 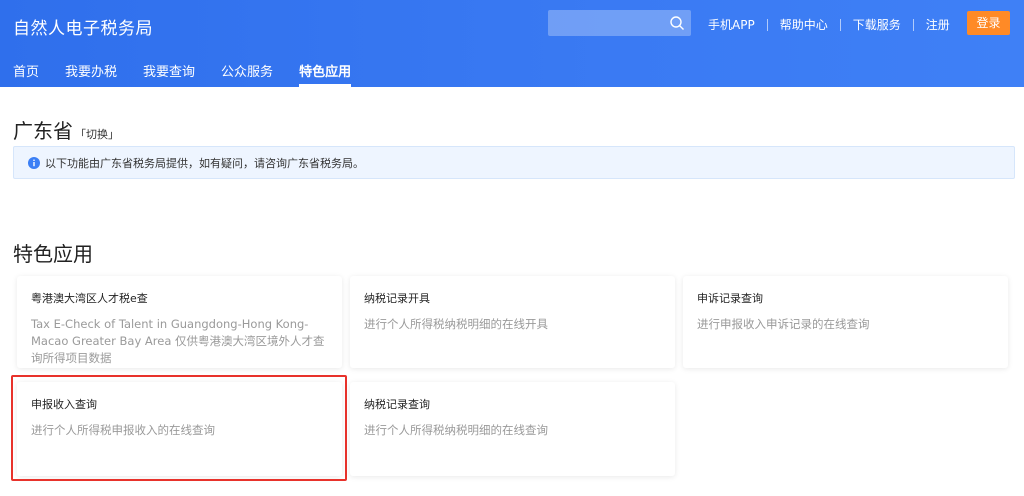 I want to click on card-tax-record-query: 纳税记录查询 进行个人所得税纳税明细的在线查询, so click(x=512, y=429).